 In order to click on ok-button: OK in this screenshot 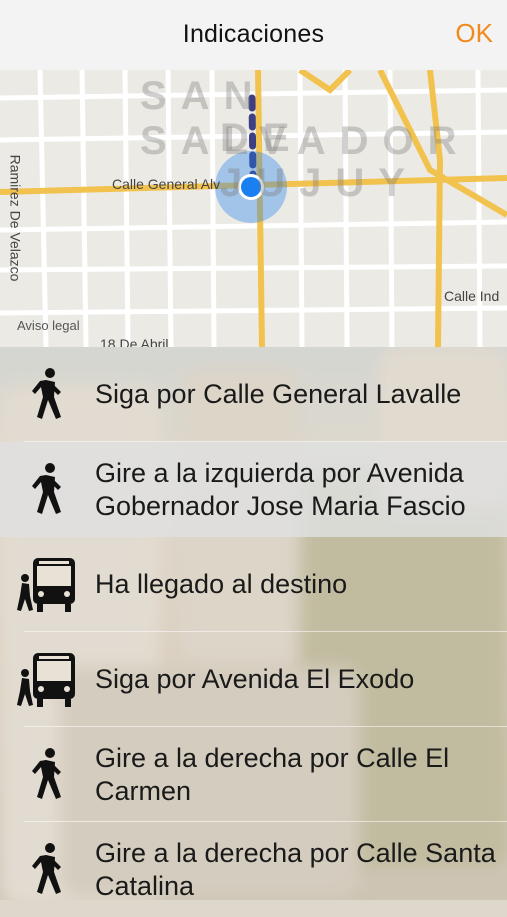, I will do `click(474, 33)`.